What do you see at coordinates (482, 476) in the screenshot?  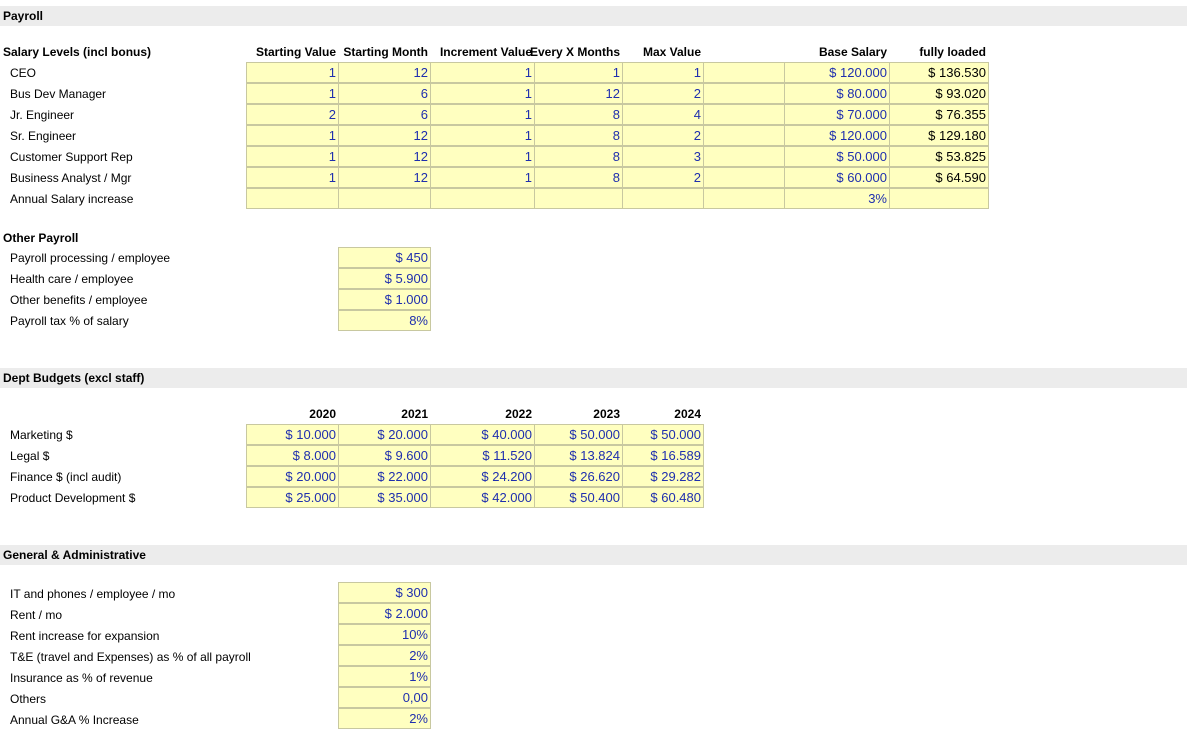 I see `input-cell: $ 24.200` at bounding box center [482, 476].